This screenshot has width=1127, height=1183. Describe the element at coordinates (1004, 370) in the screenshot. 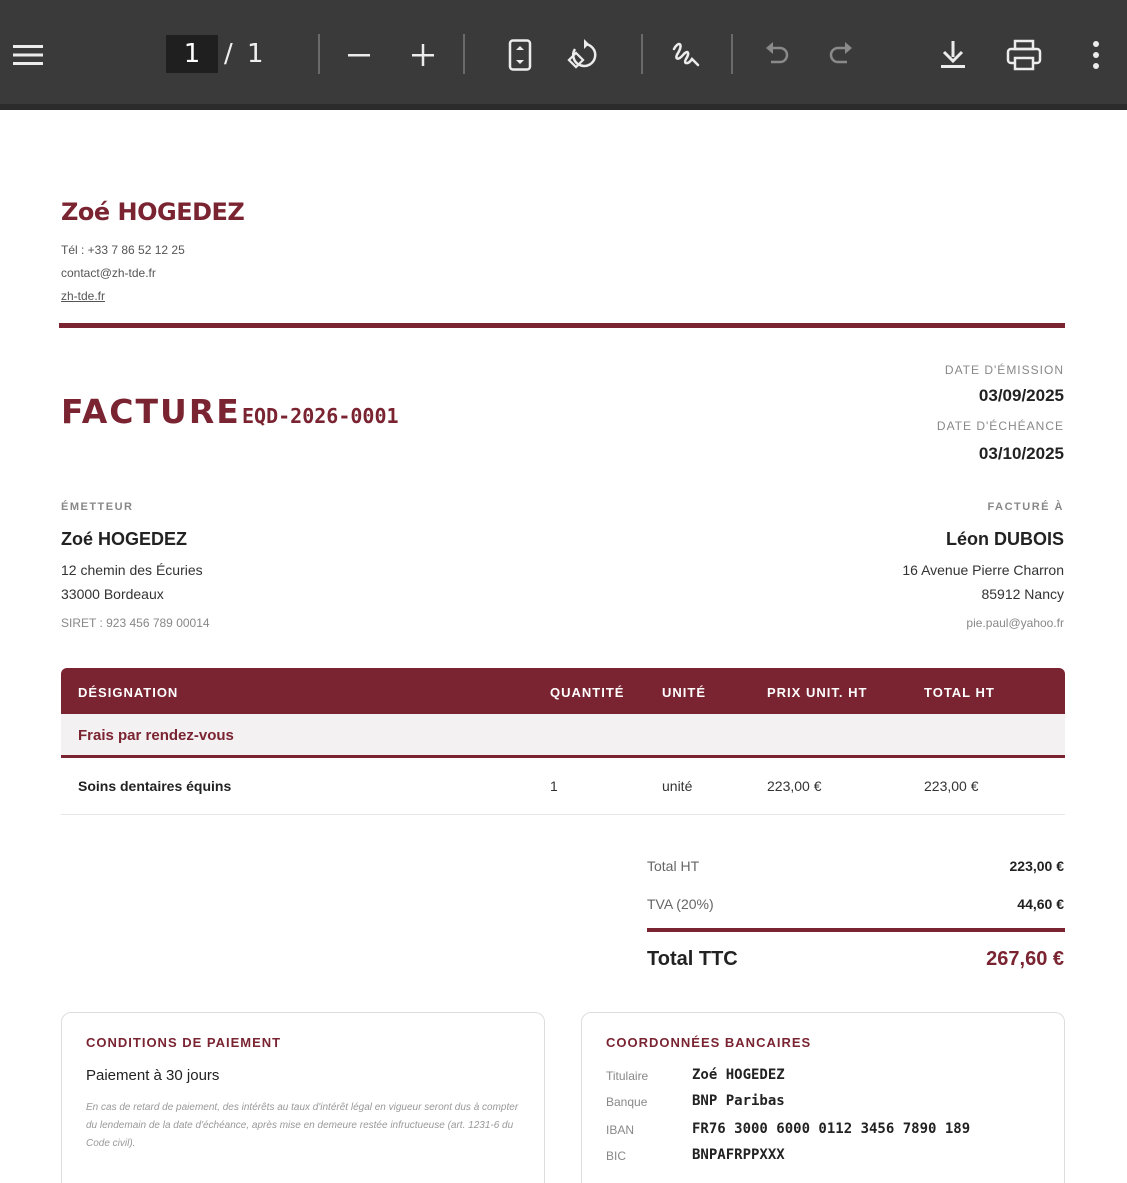

I see `issue-date-label: DATE D'ÉMISSION` at that location.